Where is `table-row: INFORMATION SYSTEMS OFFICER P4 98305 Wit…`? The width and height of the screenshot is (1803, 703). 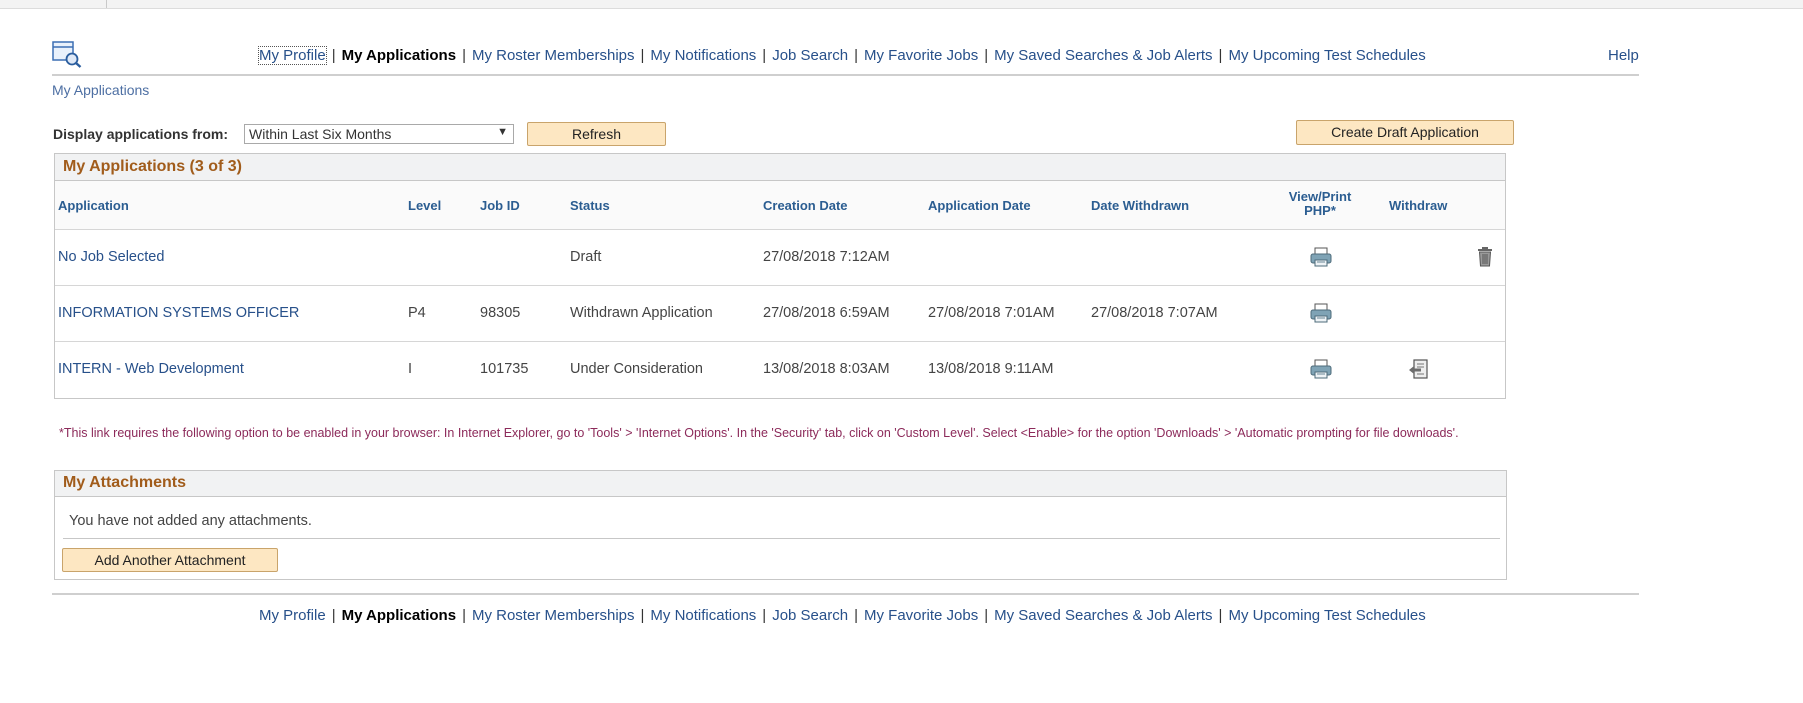 table-row: INFORMATION SYSTEMS OFFICER P4 98305 Wit… is located at coordinates (780, 314).